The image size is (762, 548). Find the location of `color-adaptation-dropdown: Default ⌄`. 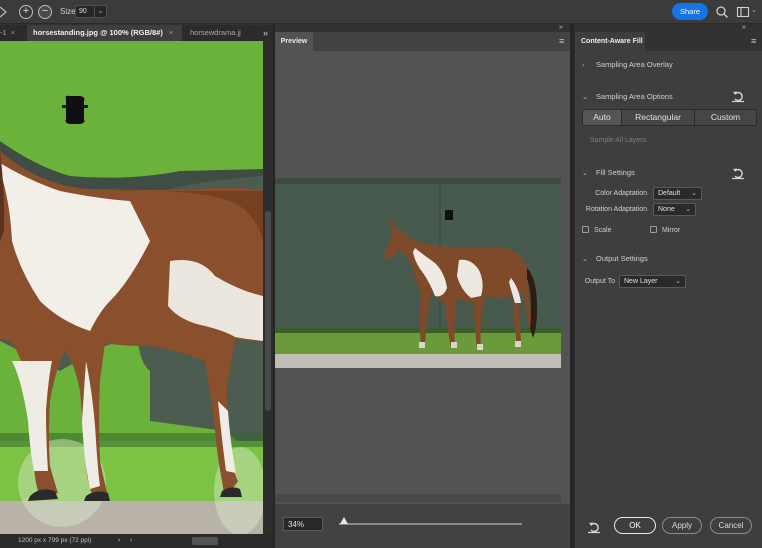

color-adaptation-dropdown: Default ⌄ is located at coordinates (677, 193).